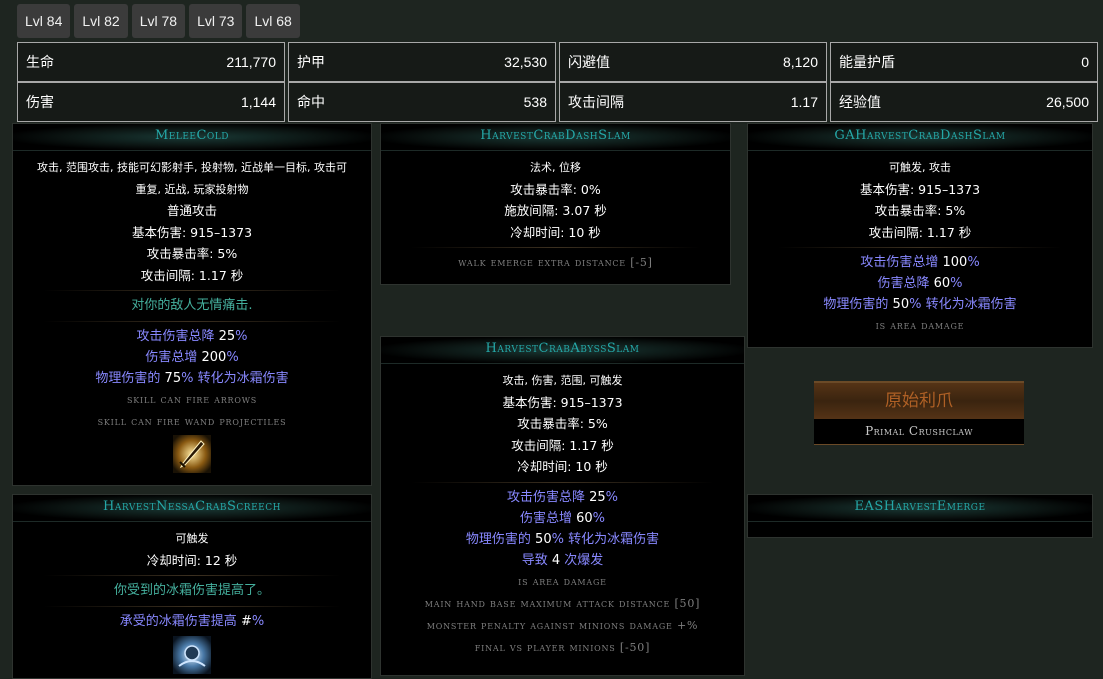 Image resolution: width=1103 pixels, height=679 pixels. I want to click on stat-value: 26,500, so click(1067, 102).